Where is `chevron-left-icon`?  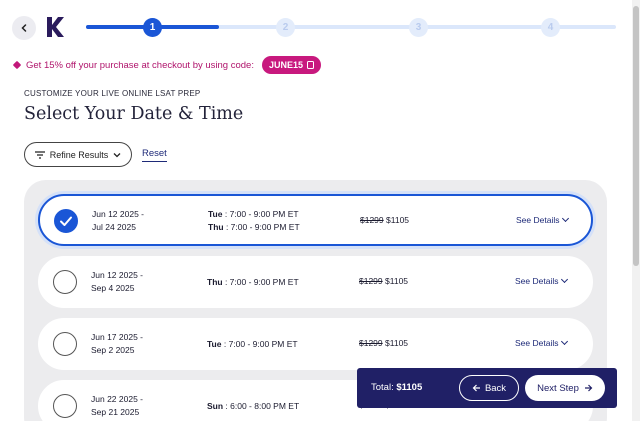 chevron-left-icon is located at coordinates (24, 28).